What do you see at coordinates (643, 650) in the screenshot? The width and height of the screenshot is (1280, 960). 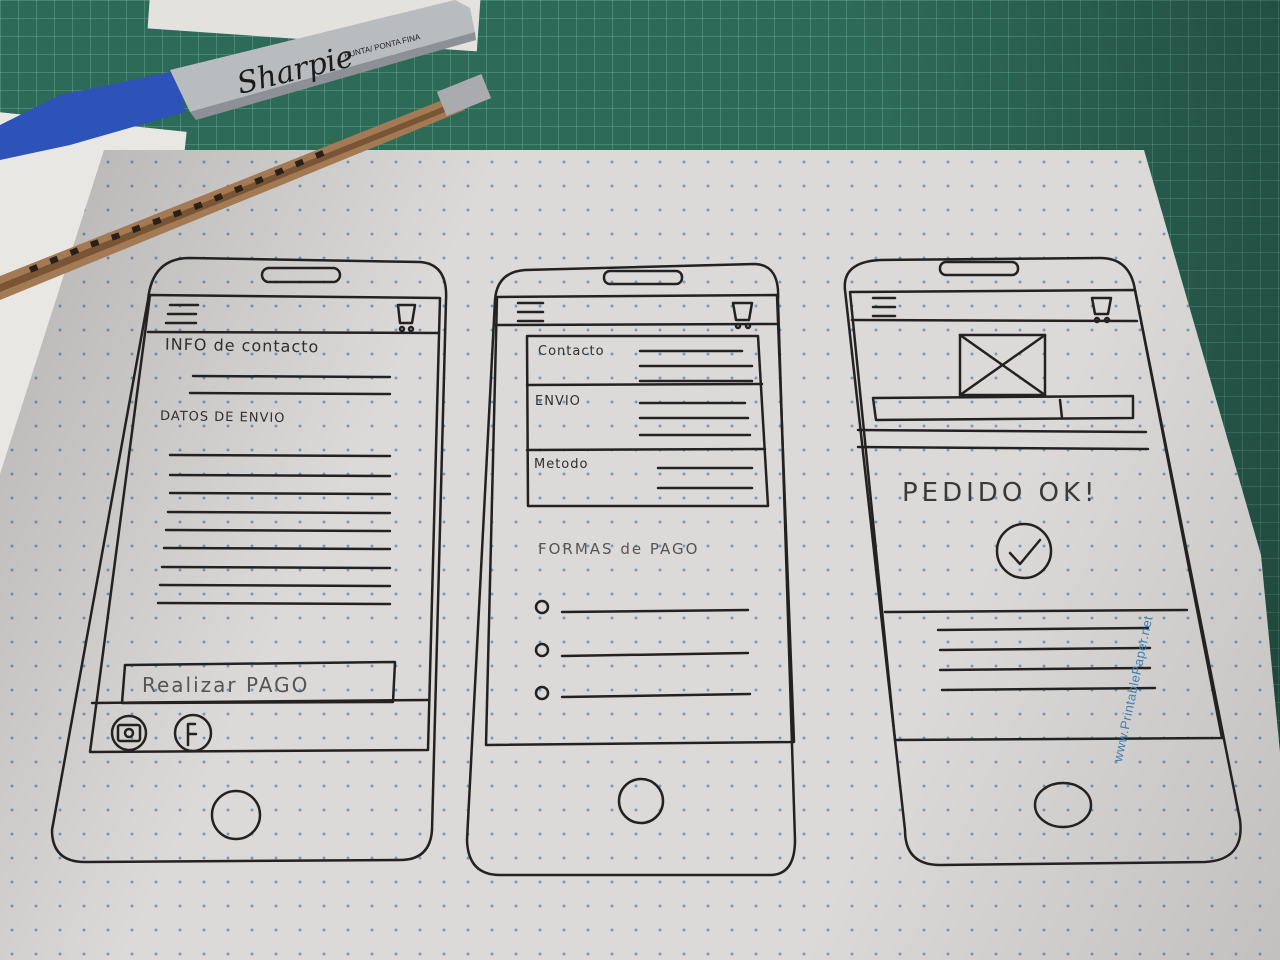 I see `phone-2-payment-options` at bounding box center [643, 650].